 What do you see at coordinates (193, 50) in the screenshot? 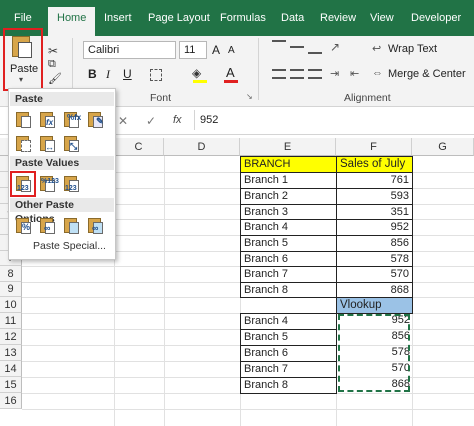
I see `font-size-field: 11` at bounding box center [193, 50].